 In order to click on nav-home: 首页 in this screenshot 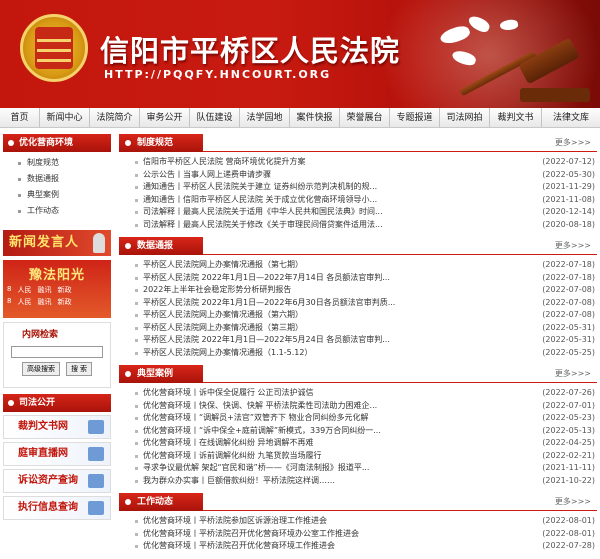, I will do `click(20, 117)`.